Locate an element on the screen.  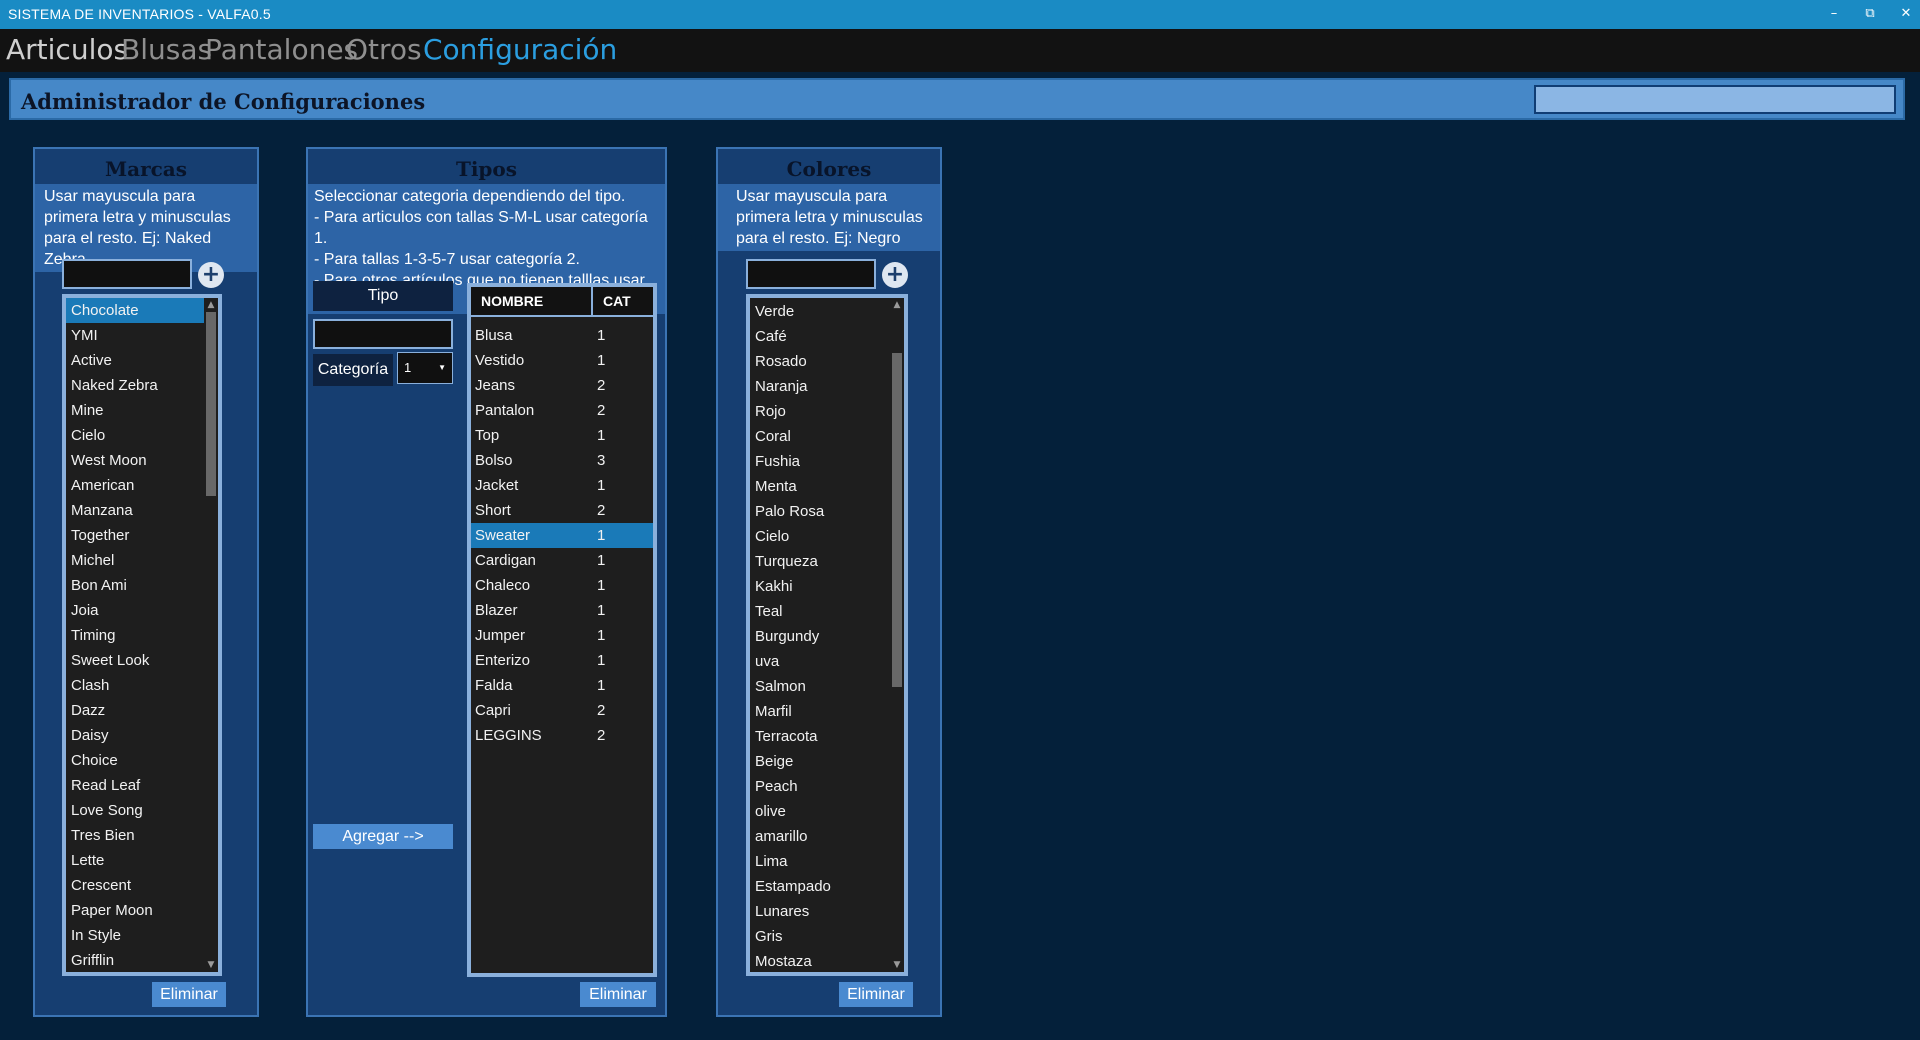
tab-configuracion: Configuración is located at coordinates (520, 49).